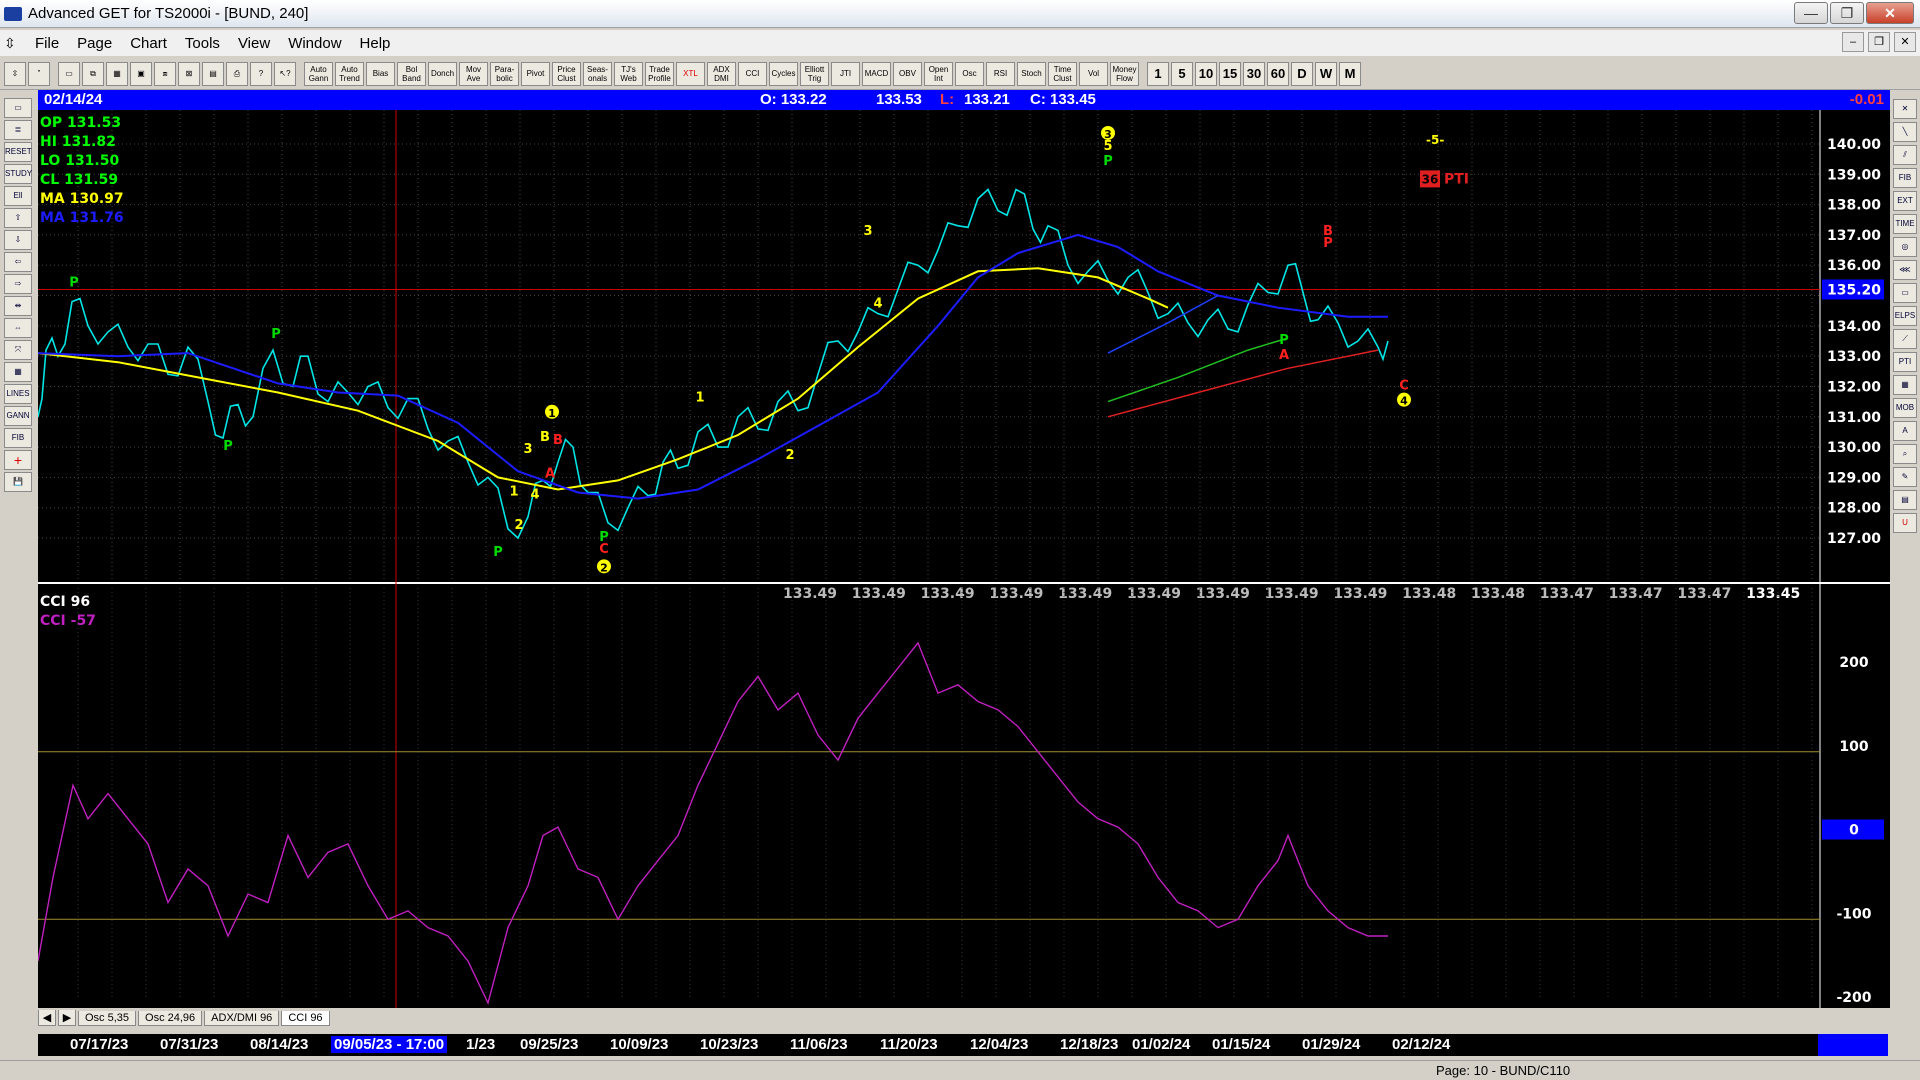 This screenshot has width=1920, height=1080. What do you see at coordinates (845, 73) in the screenshot?
I see `study-button: JTI` at bounding box center [845, 73].